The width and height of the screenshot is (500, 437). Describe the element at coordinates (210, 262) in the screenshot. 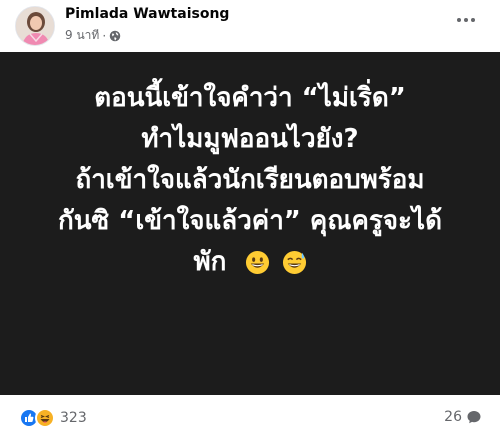

I see `image-text-last-word: พัก` at that location.